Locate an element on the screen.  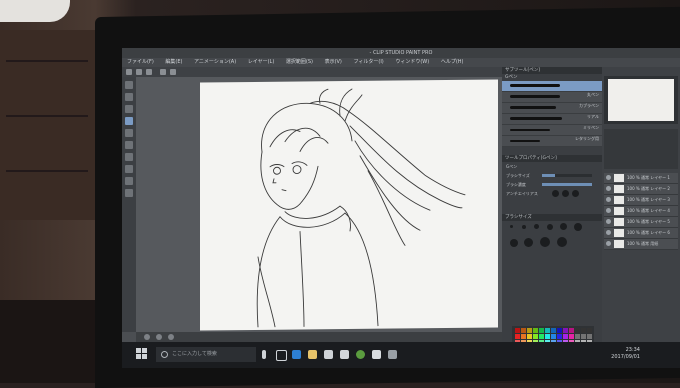
rotate-icon is located at coordinates (159, 337).